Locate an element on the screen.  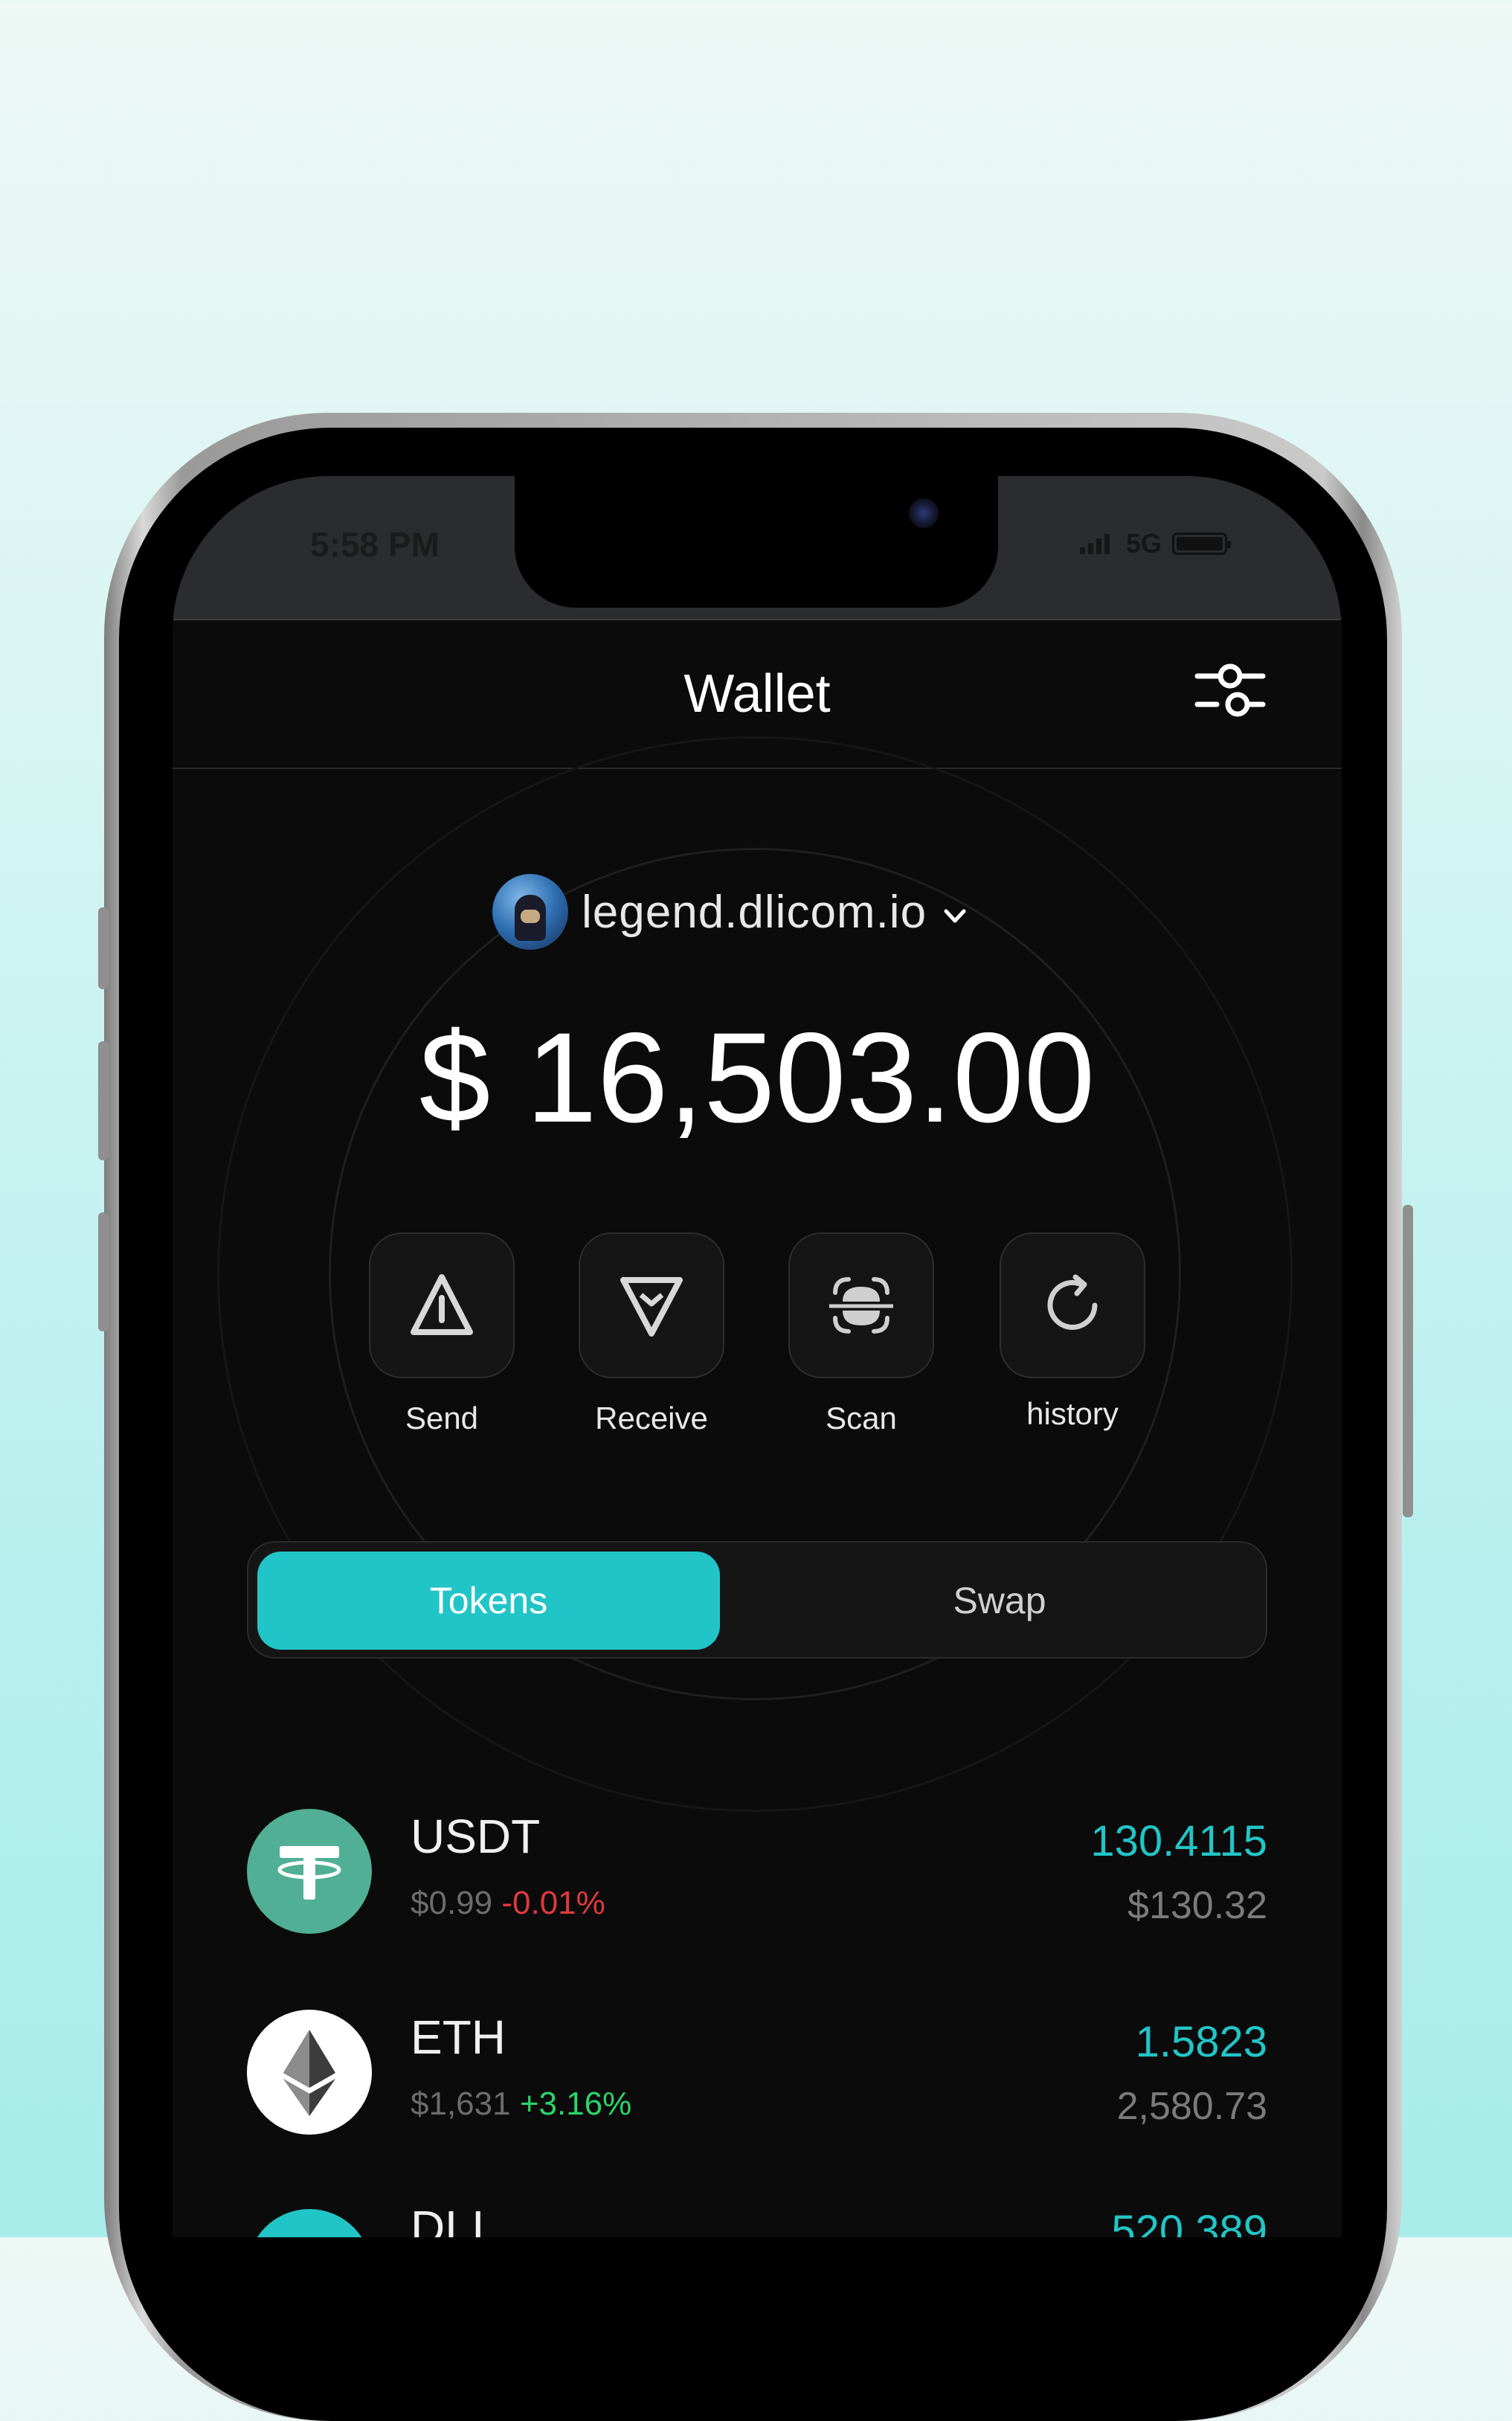
tabs: Tokens Swap is located at coordinates (757, 1600).